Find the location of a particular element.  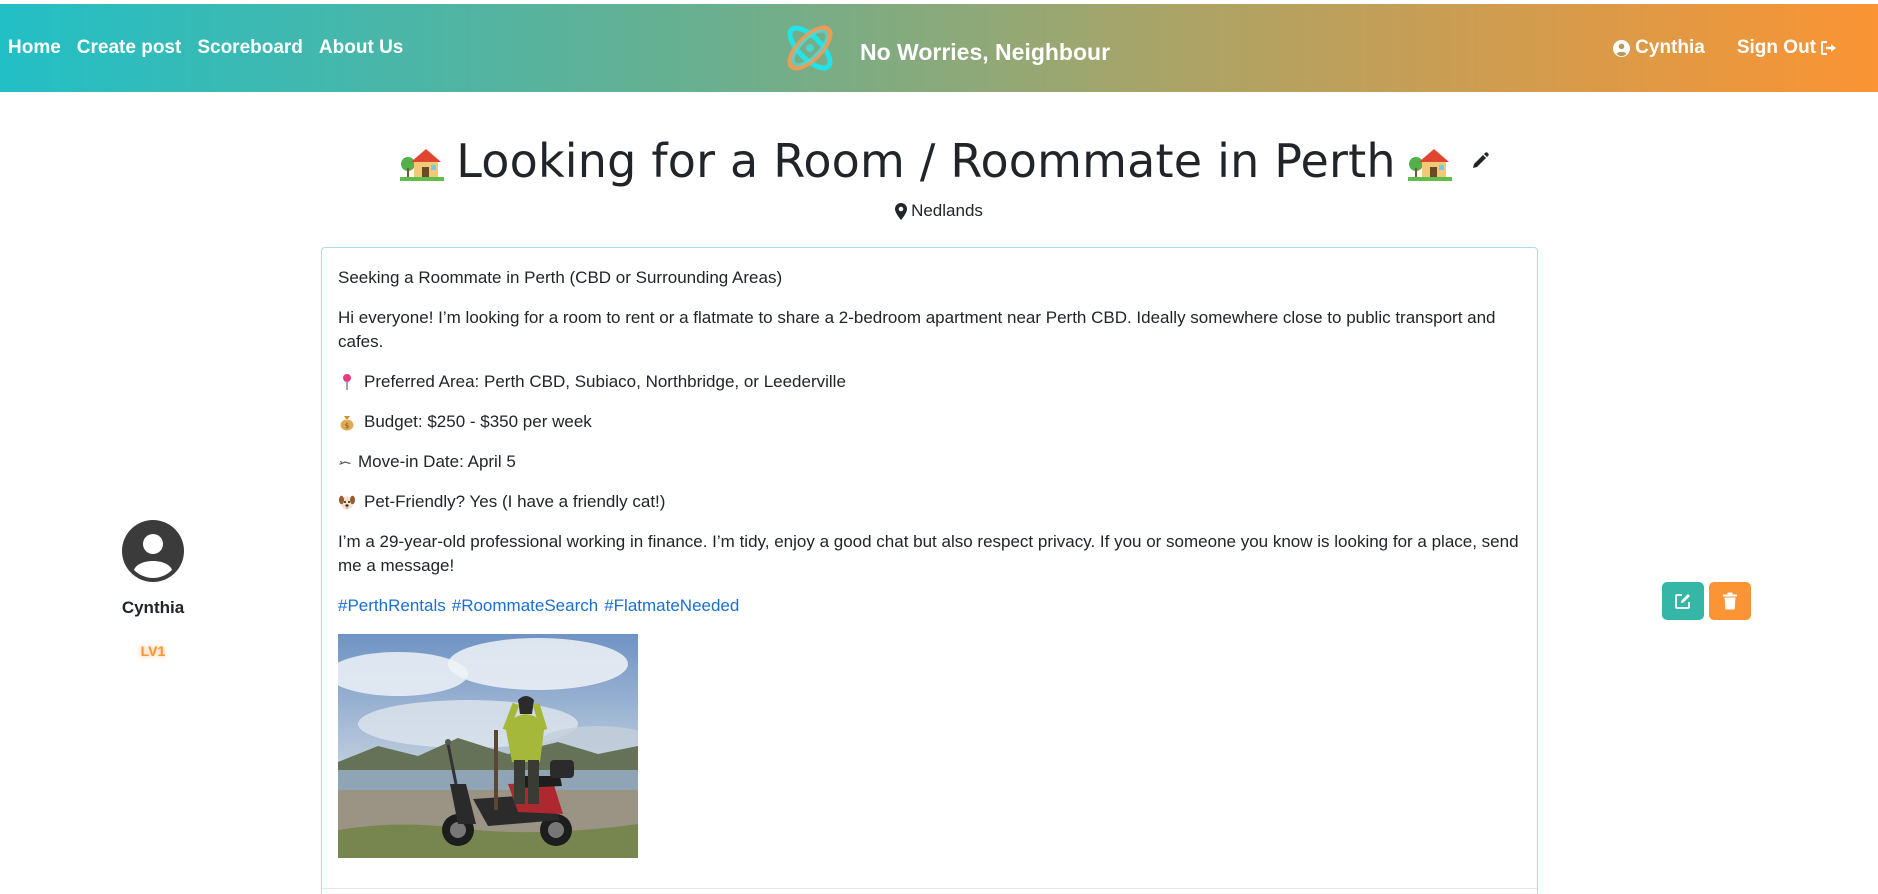

trash-icon is located at coordinates (1730, 601).